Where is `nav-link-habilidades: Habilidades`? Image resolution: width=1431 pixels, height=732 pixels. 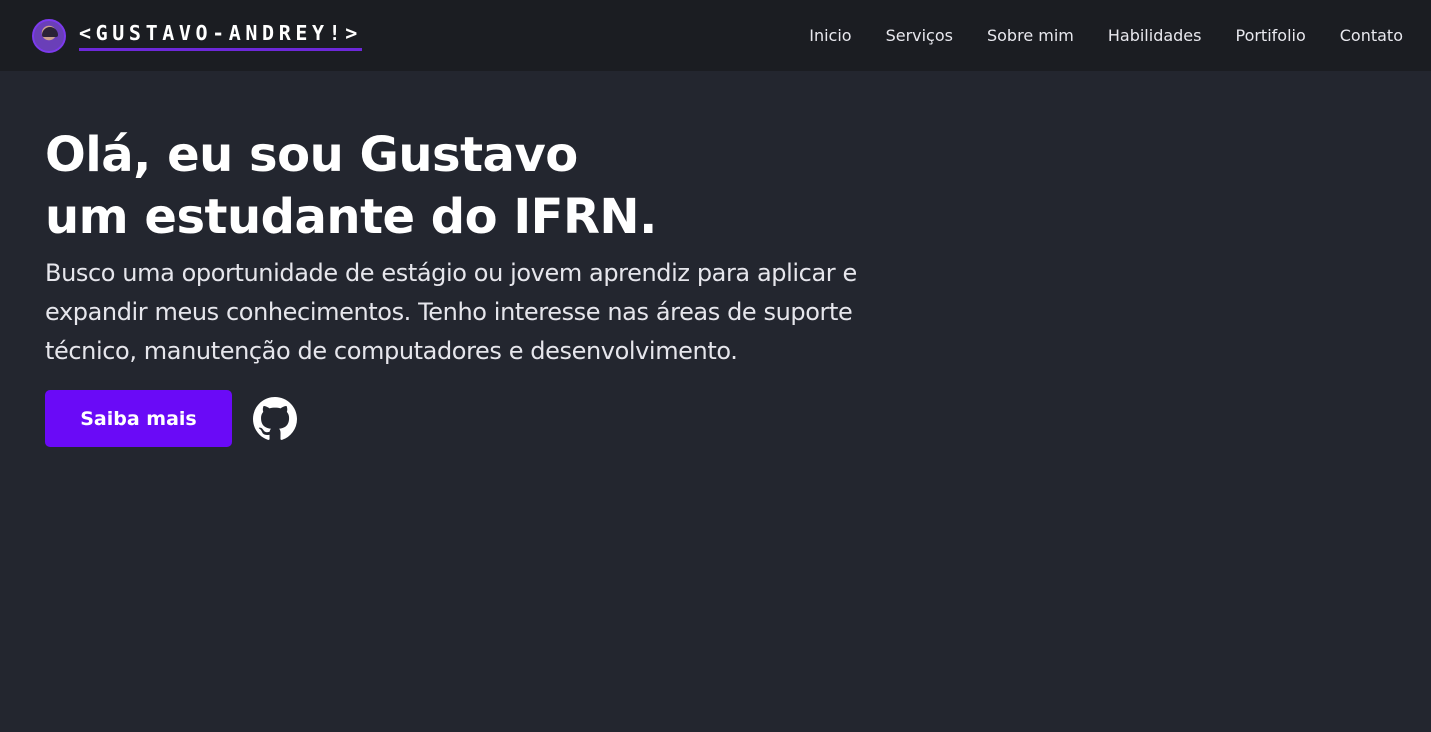
nav-link-habilidades: Habilidades is located at coordinates (1155, 35).